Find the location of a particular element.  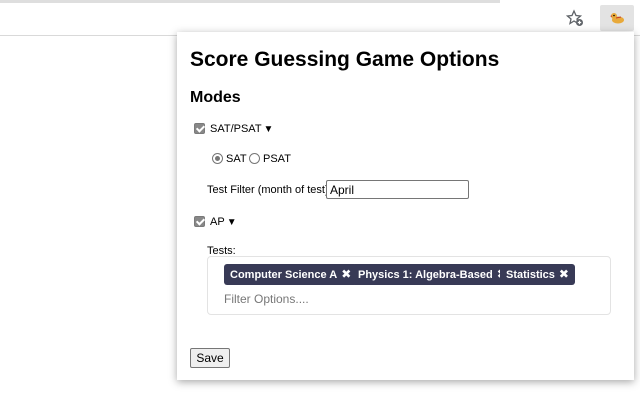

ap-checkbox is located at coordinates (199, 221).